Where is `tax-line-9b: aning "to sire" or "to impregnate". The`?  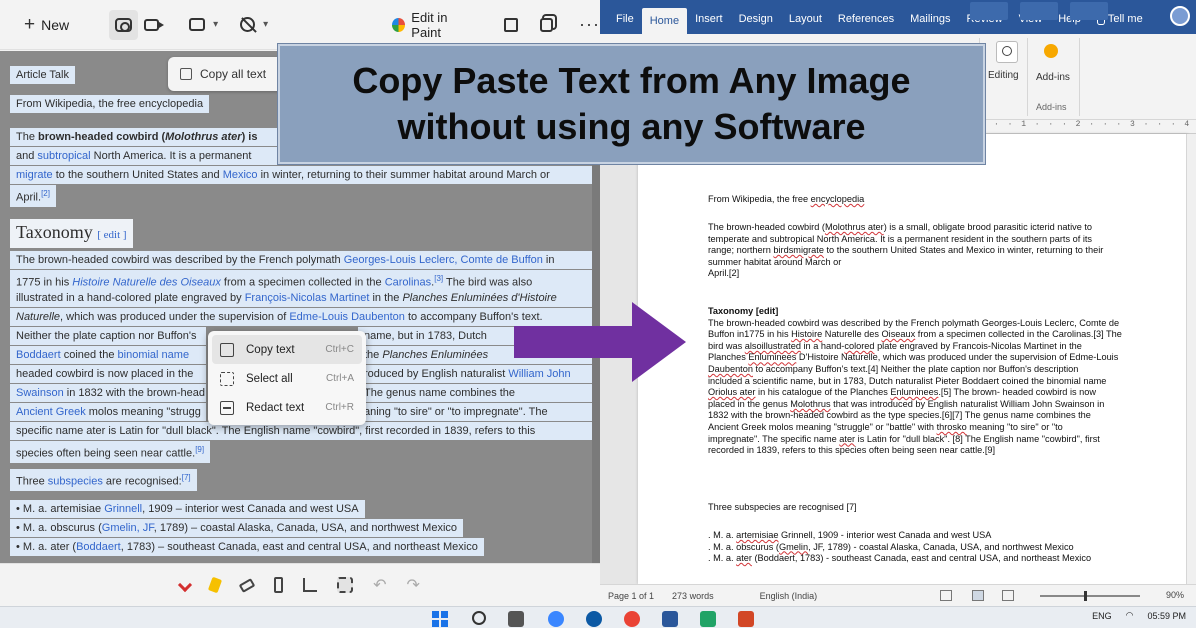
tax-line-9b: aning "to sire" or "to impregnate". The is located at coordinates (475, 412).